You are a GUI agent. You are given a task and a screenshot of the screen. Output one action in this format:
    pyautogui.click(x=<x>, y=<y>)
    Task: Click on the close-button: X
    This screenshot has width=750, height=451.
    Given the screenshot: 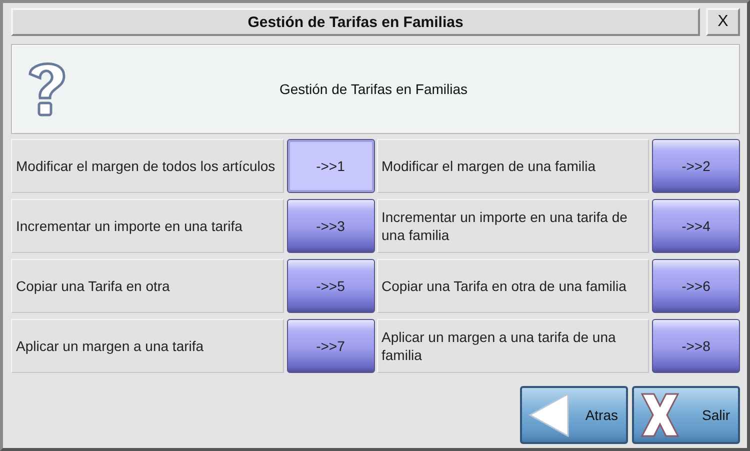 What is the action you would take?
    pyautogui.click(x=723, y=22)
    